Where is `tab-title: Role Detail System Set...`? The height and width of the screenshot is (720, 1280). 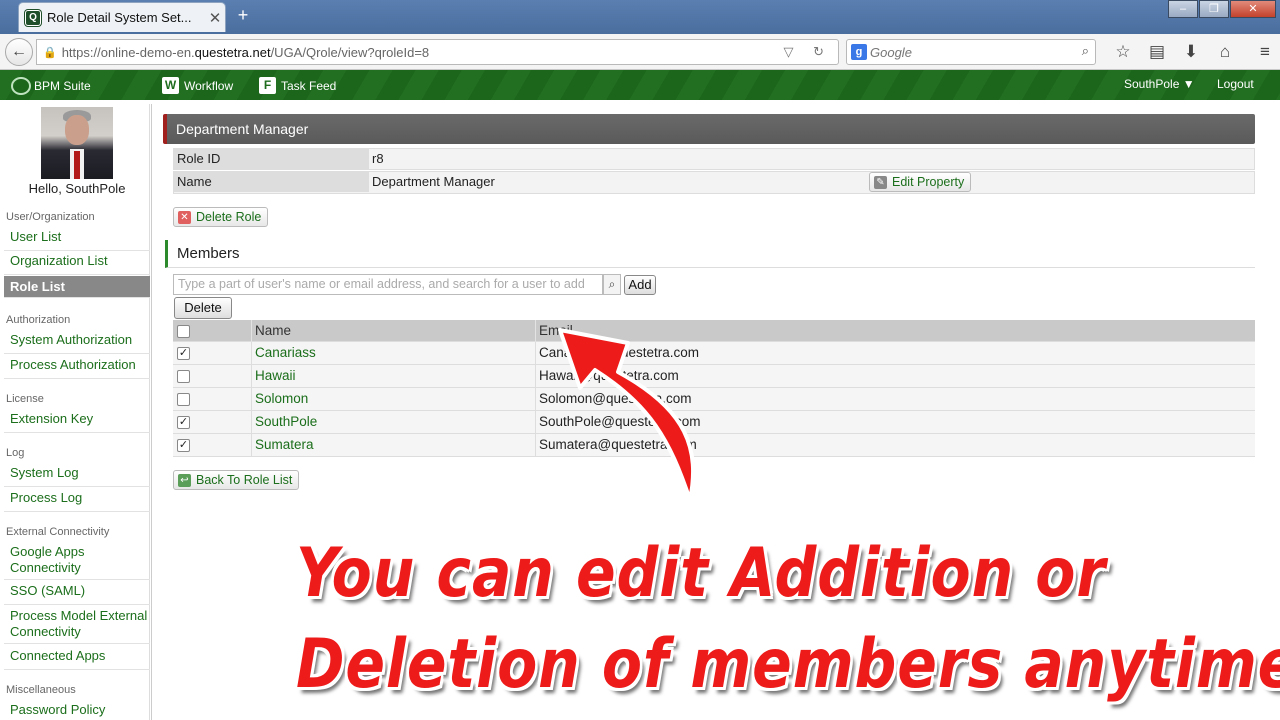 tab-title: Role Detail System Set... is located at coordinates (119, 17).